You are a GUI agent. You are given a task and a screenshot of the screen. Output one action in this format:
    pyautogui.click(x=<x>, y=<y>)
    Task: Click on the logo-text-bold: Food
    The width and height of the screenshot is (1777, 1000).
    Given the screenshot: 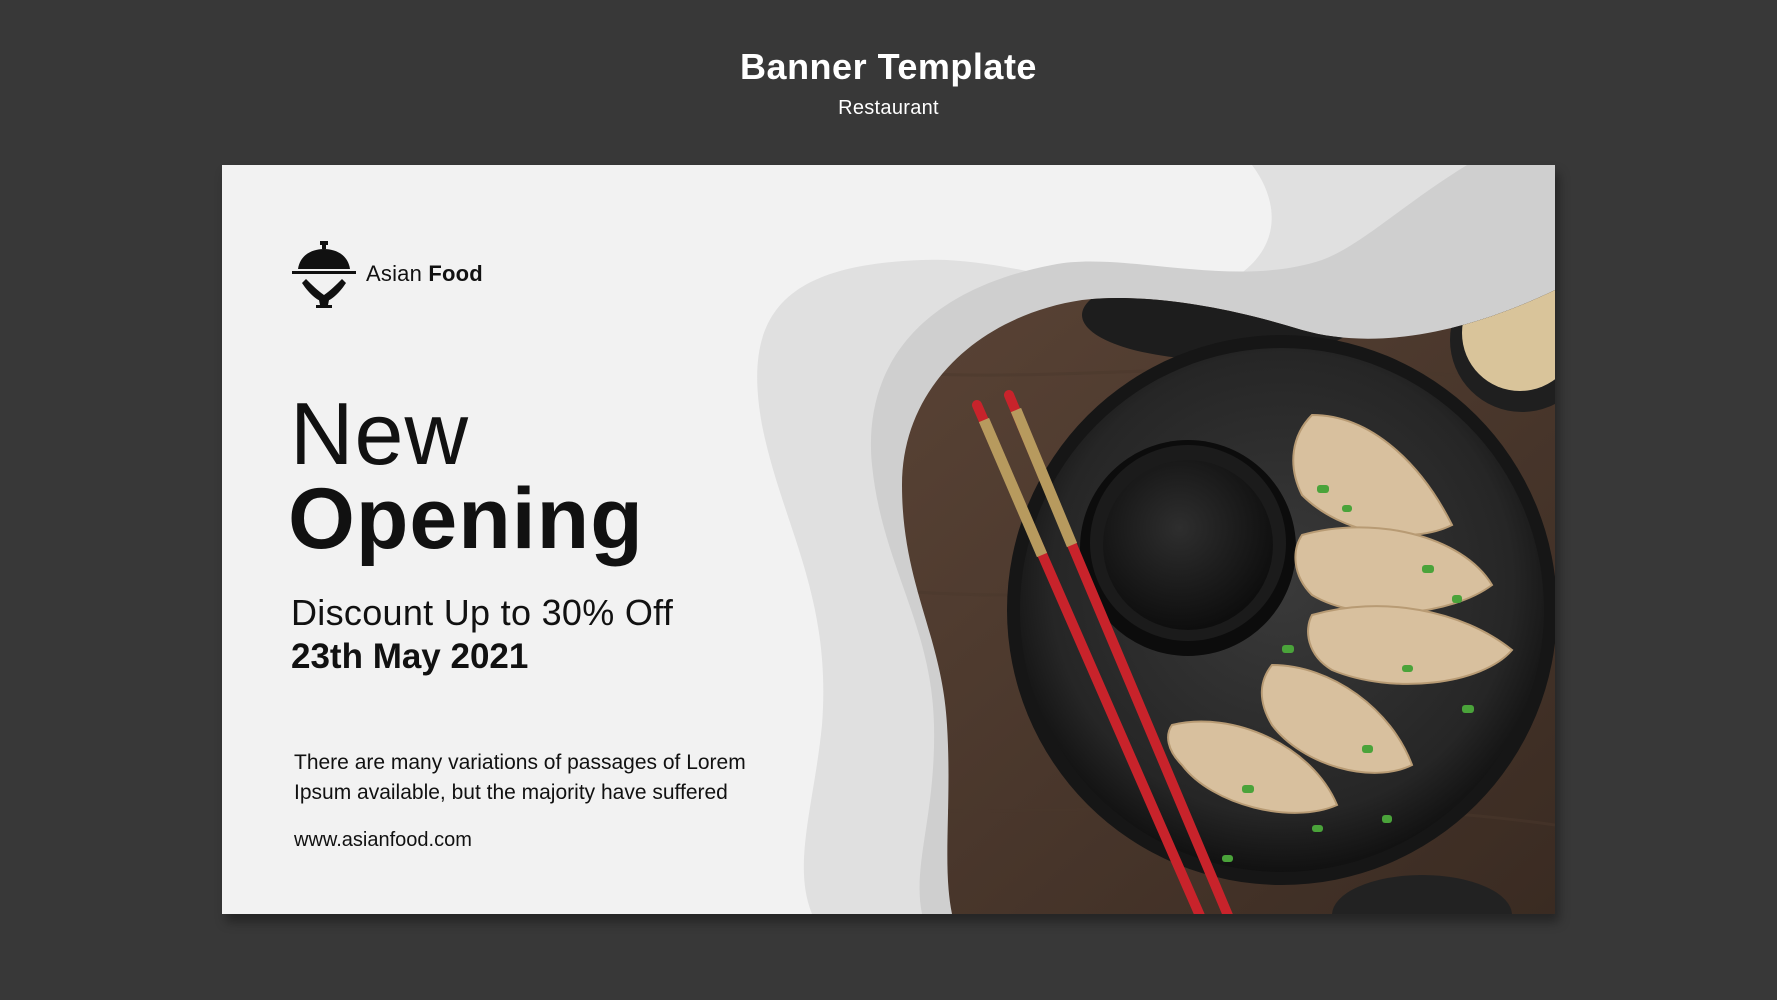 What is the action you would take?
    pyautogui.click(x=455, y=273)
    